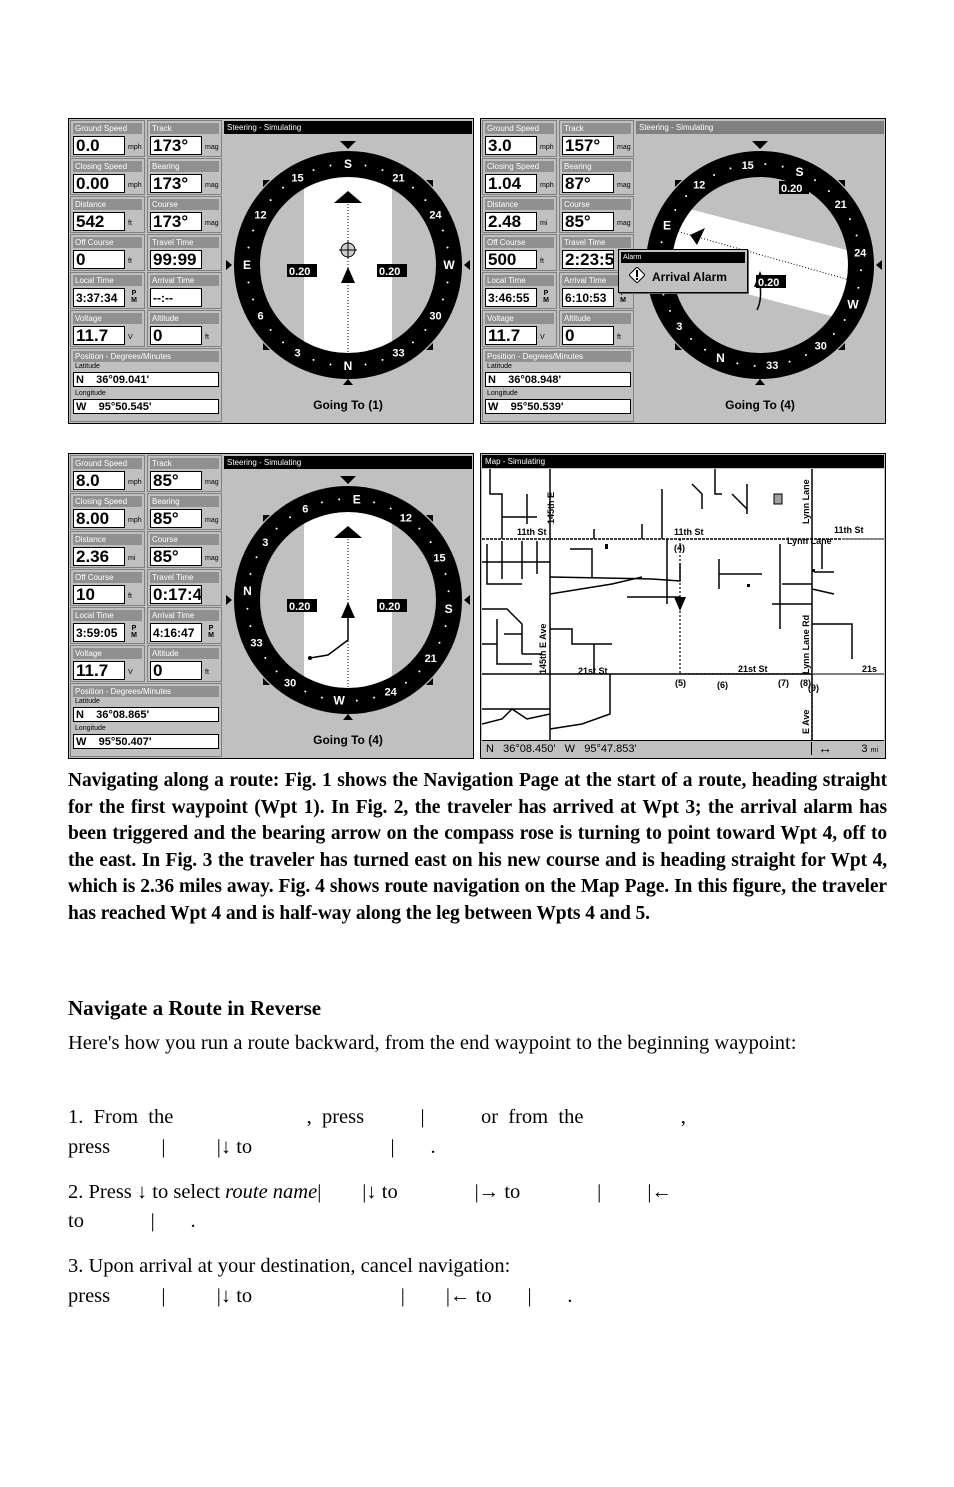 Image resolution: width=954 pixels, height=1487 pixels. I want to click on field-course: Course 173° mag, so click(184, 214).